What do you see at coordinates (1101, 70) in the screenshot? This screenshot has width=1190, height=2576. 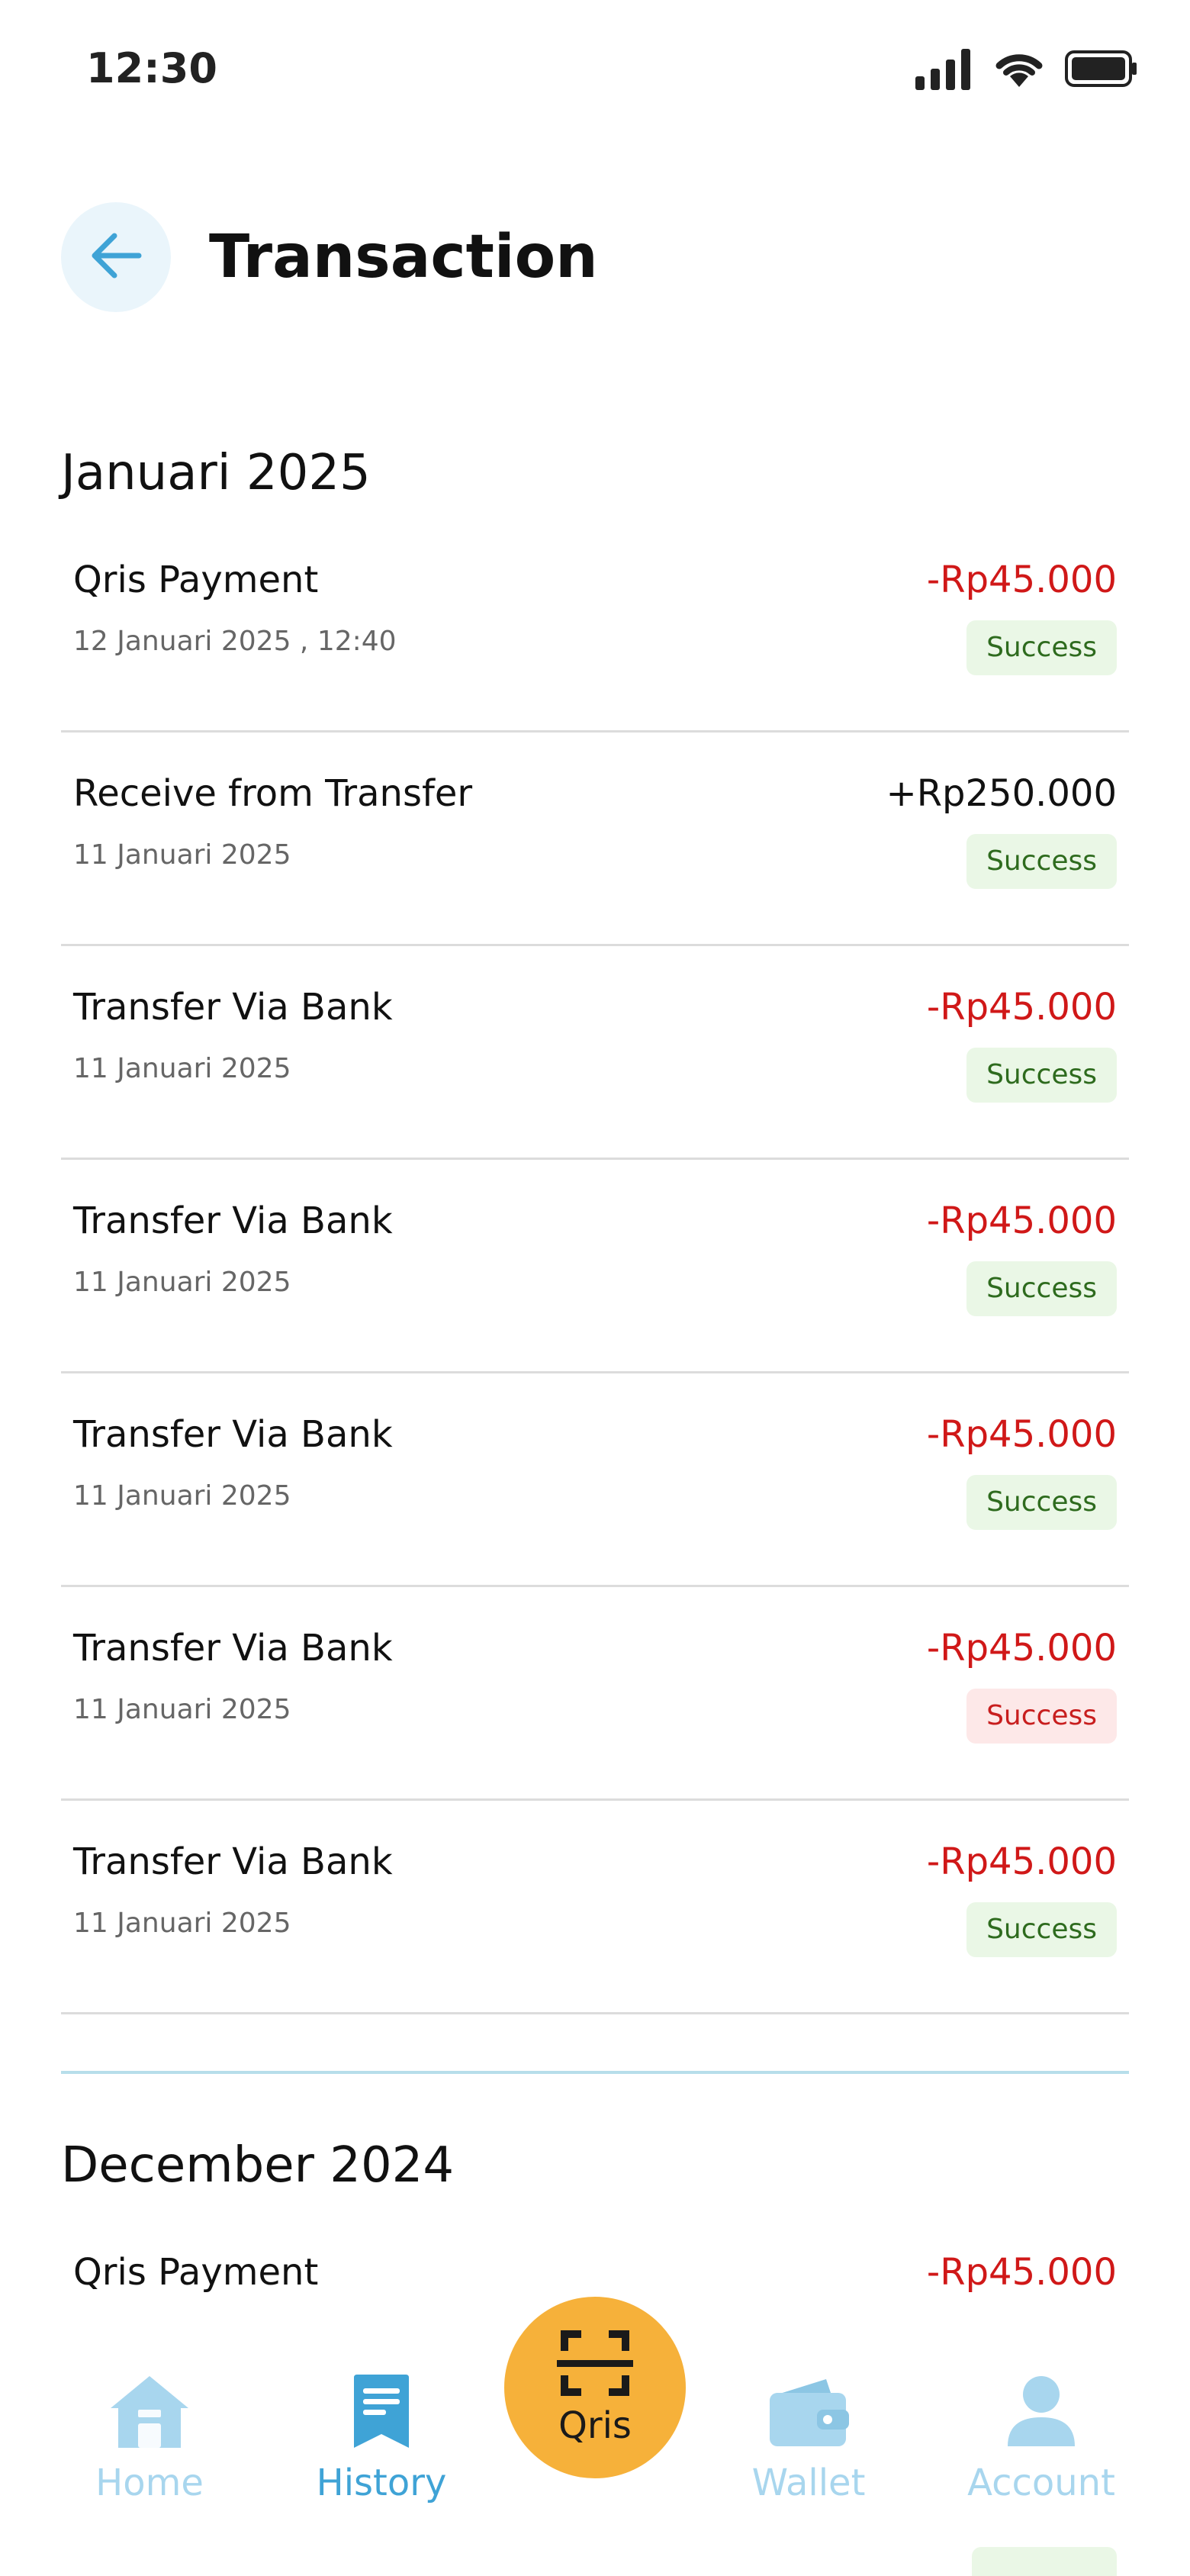 I see `battery-icon` at bounding box center [1101, 70].